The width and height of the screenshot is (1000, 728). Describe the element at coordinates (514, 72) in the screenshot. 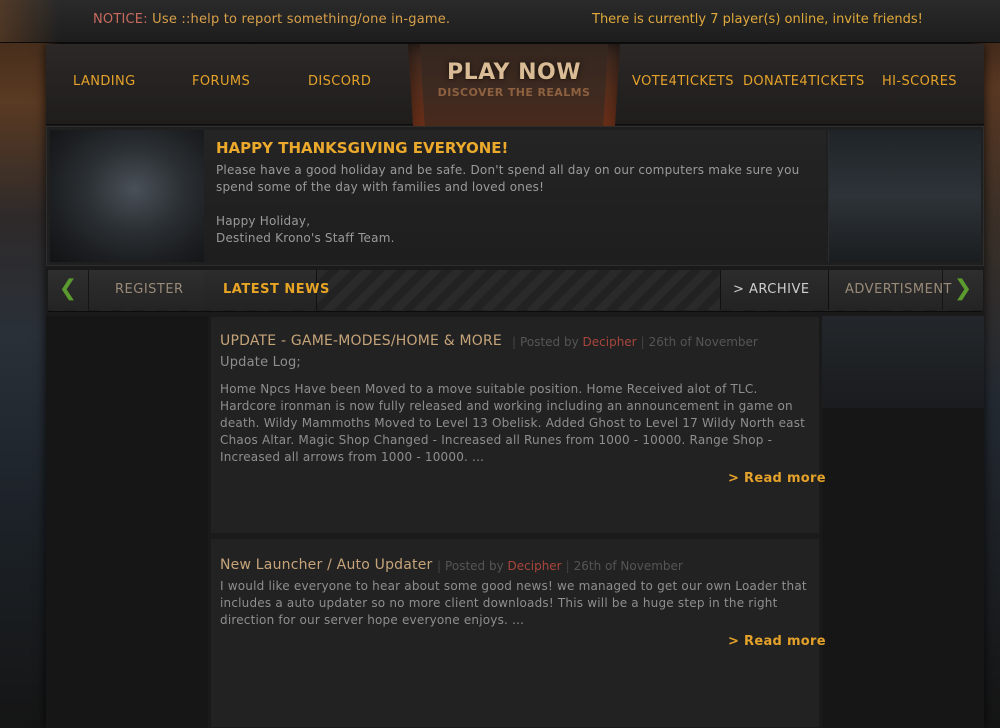

I see `play-now-title: PLAY NOW` at that location.